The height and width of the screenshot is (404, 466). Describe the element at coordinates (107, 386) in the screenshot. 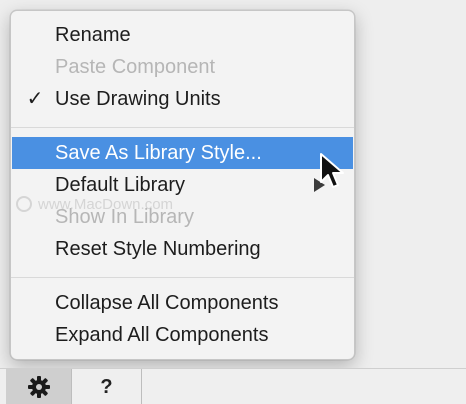

I see `help-button: ?` at that location.